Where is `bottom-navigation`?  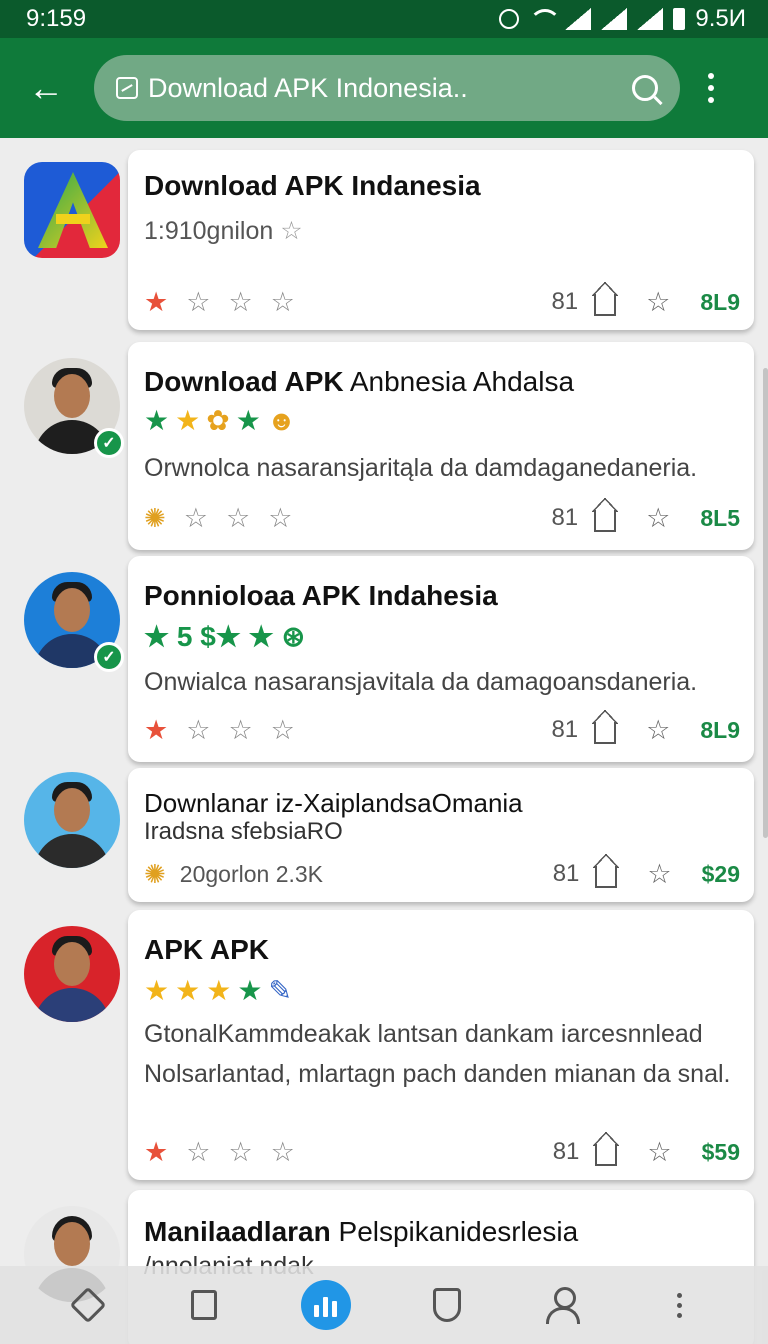
bottom-navigation is located at coordinates (384, 1305).